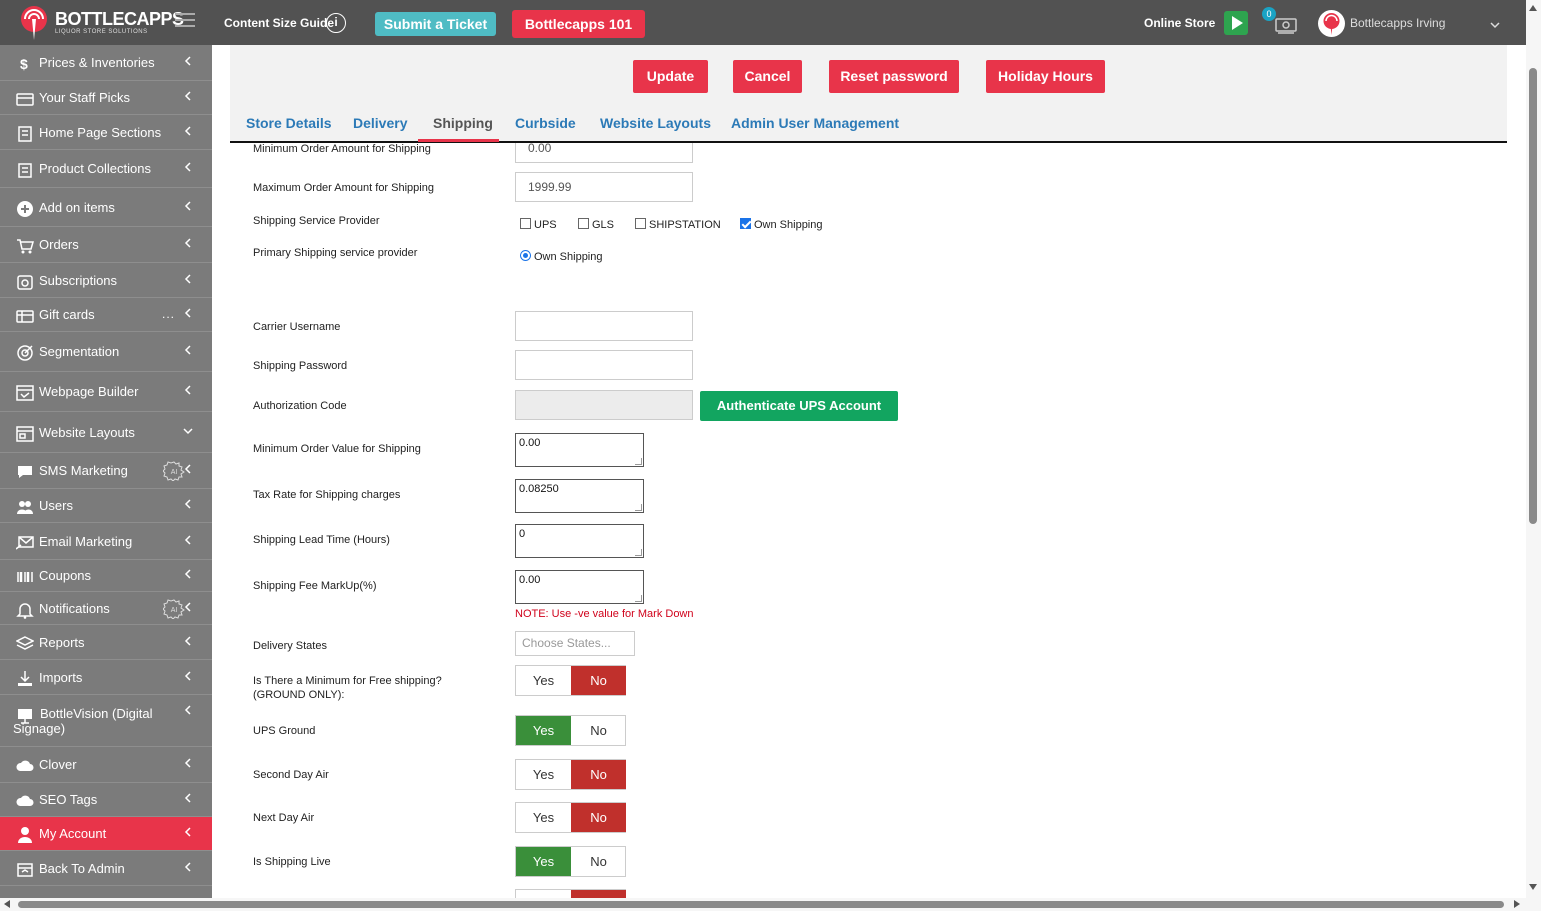  I want to click on ups-ground-toggle: Yes No, so click(570, 730).